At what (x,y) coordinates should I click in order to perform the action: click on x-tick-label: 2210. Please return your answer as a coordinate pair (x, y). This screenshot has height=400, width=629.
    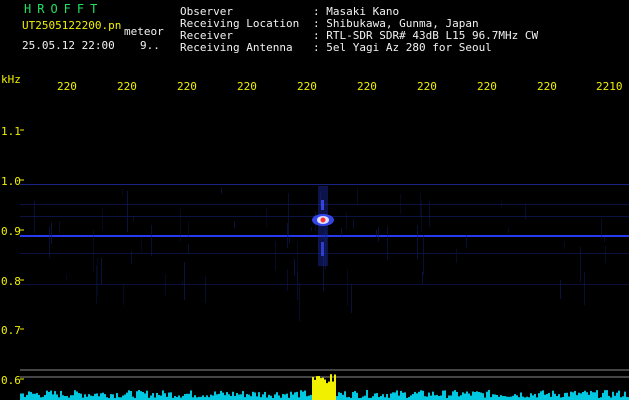
    Looking at the image, I should click on (609, 86).